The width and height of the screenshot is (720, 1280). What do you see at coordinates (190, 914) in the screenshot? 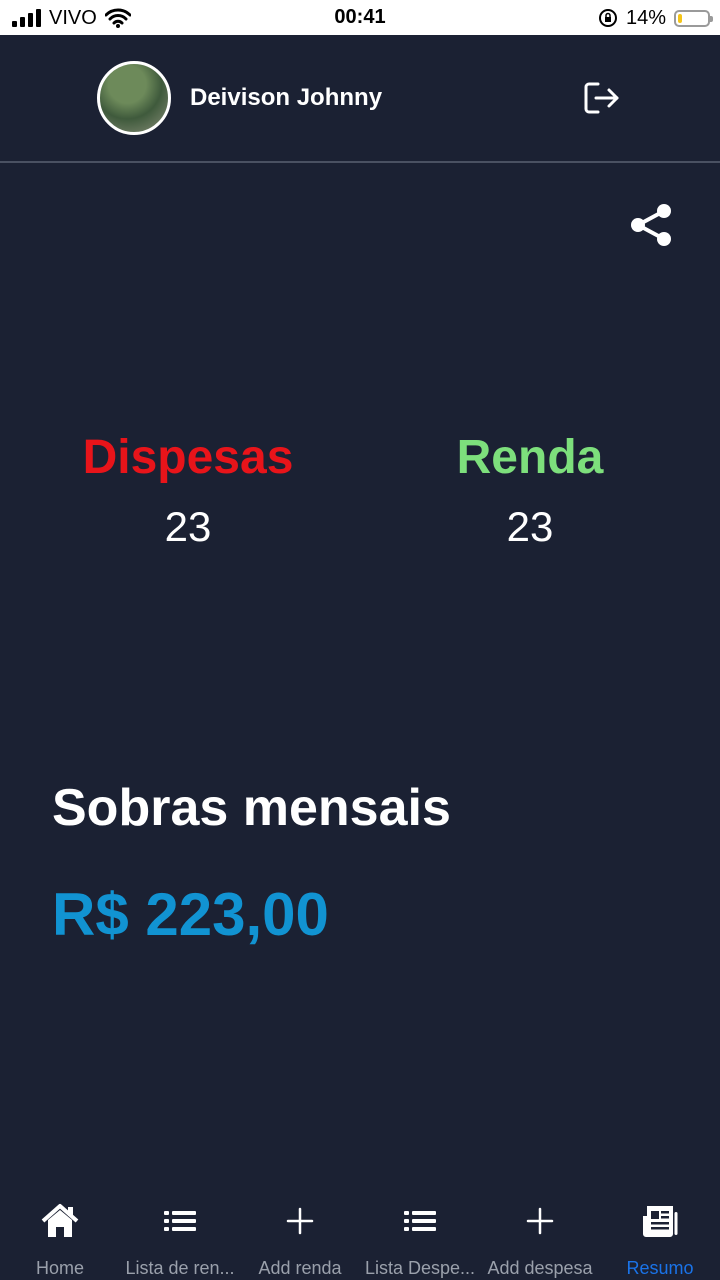
I see `leftover-value: R$ 223,00` at bounding box center [190, 914].